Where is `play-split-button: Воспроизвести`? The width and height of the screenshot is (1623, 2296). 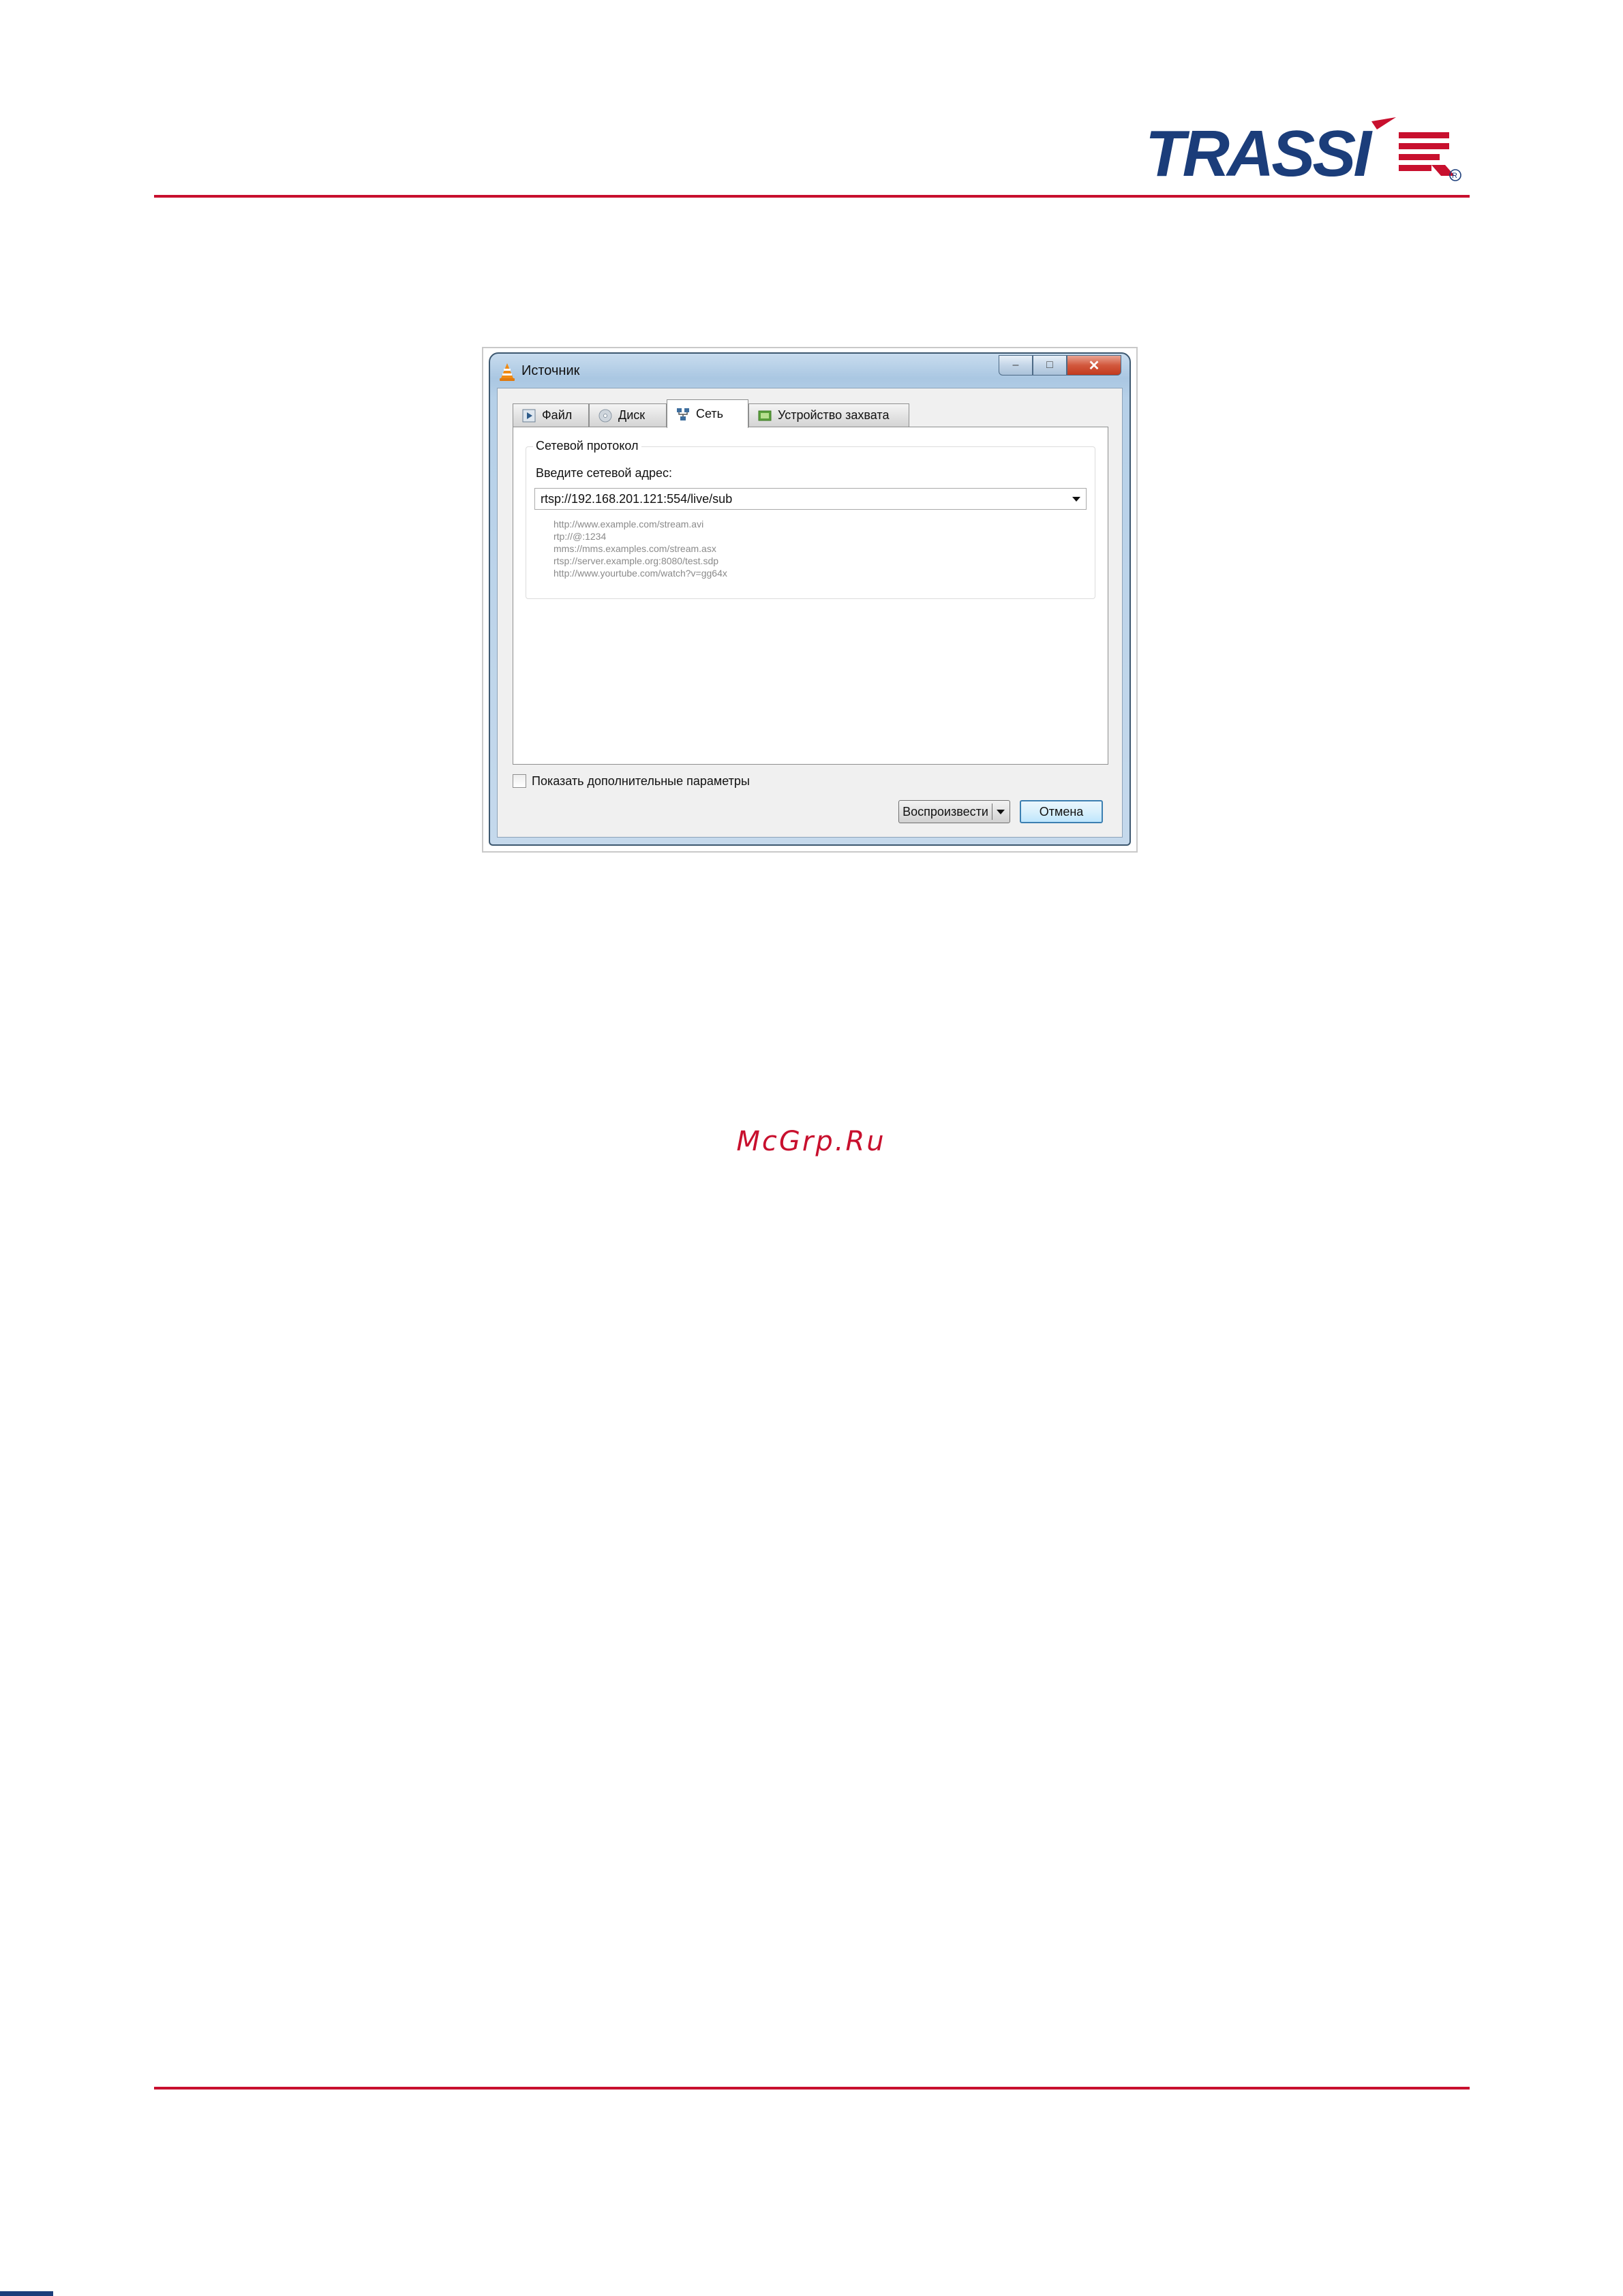 play-split-button: Воспроизвести is located at coordinates (954, 811).